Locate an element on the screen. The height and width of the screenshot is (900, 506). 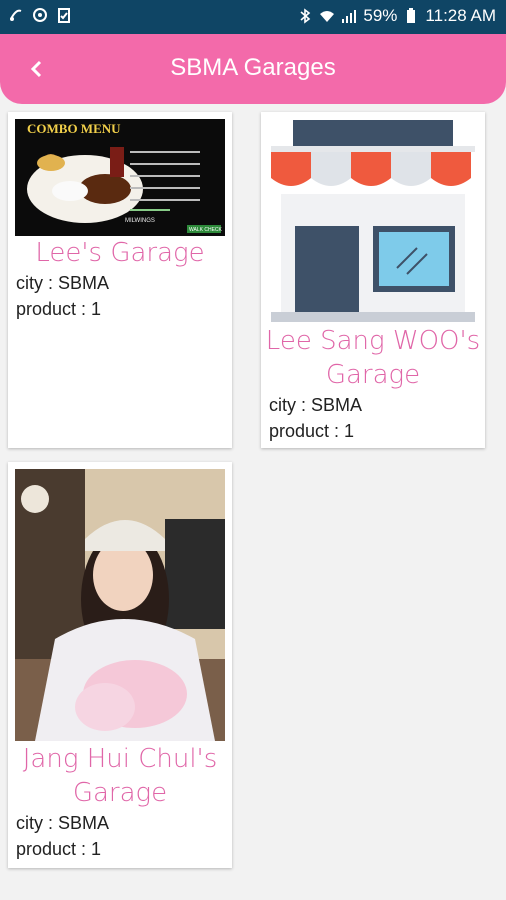
page-title: SBMA Garages is located at coordinates (253, 67).